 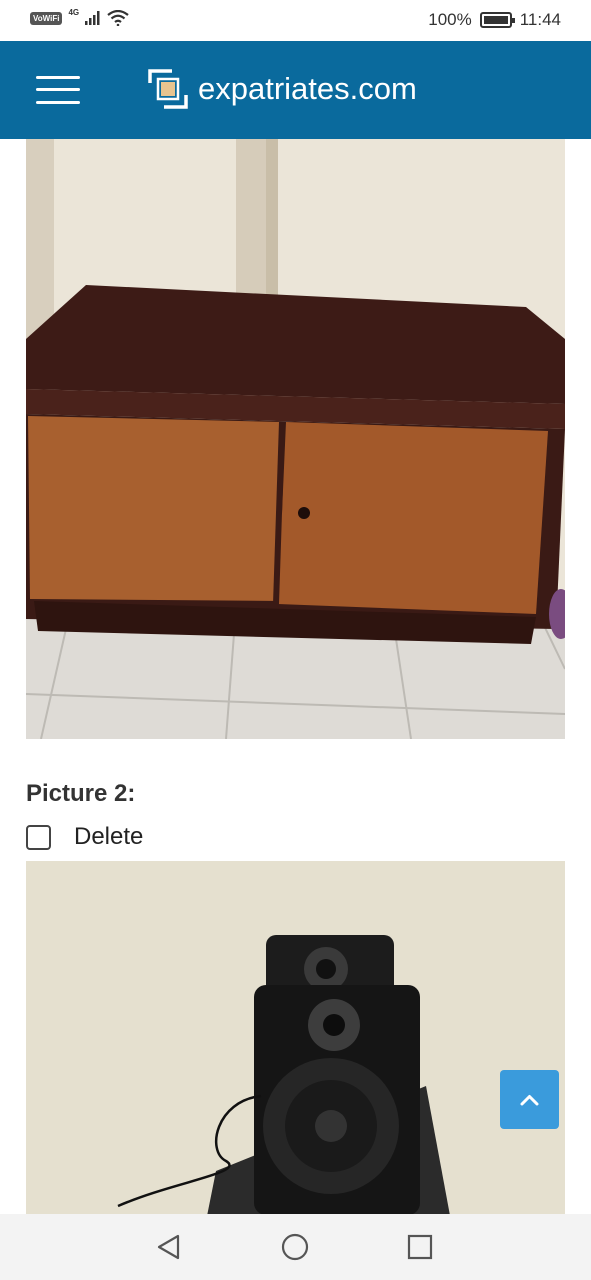 What do you see at coordinates (168, 89) in the screenshot?
I see `expatriates-logo-icon` at bounding box center [168, 89].